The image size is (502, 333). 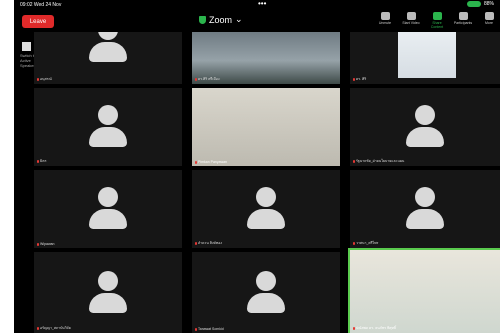 What do you see at coordinates (463, 16) in the screenshot?
I see `participants-icon` at bounding box center [463, 16].